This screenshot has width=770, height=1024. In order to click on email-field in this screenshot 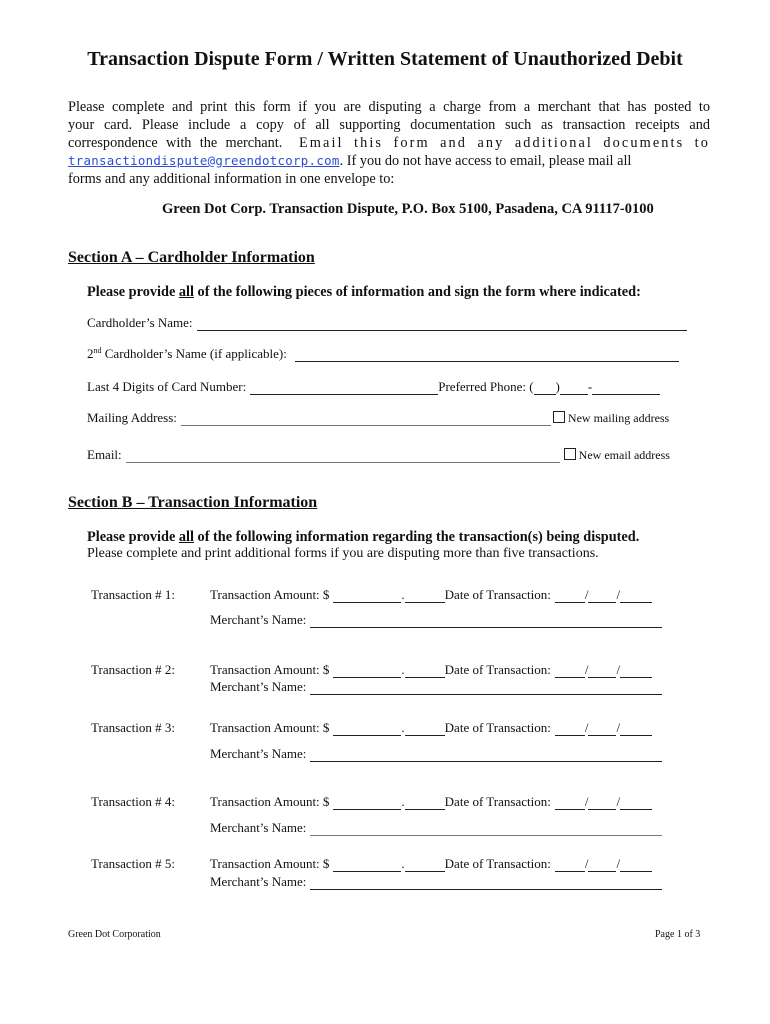, I will do `click(342, 456)`.